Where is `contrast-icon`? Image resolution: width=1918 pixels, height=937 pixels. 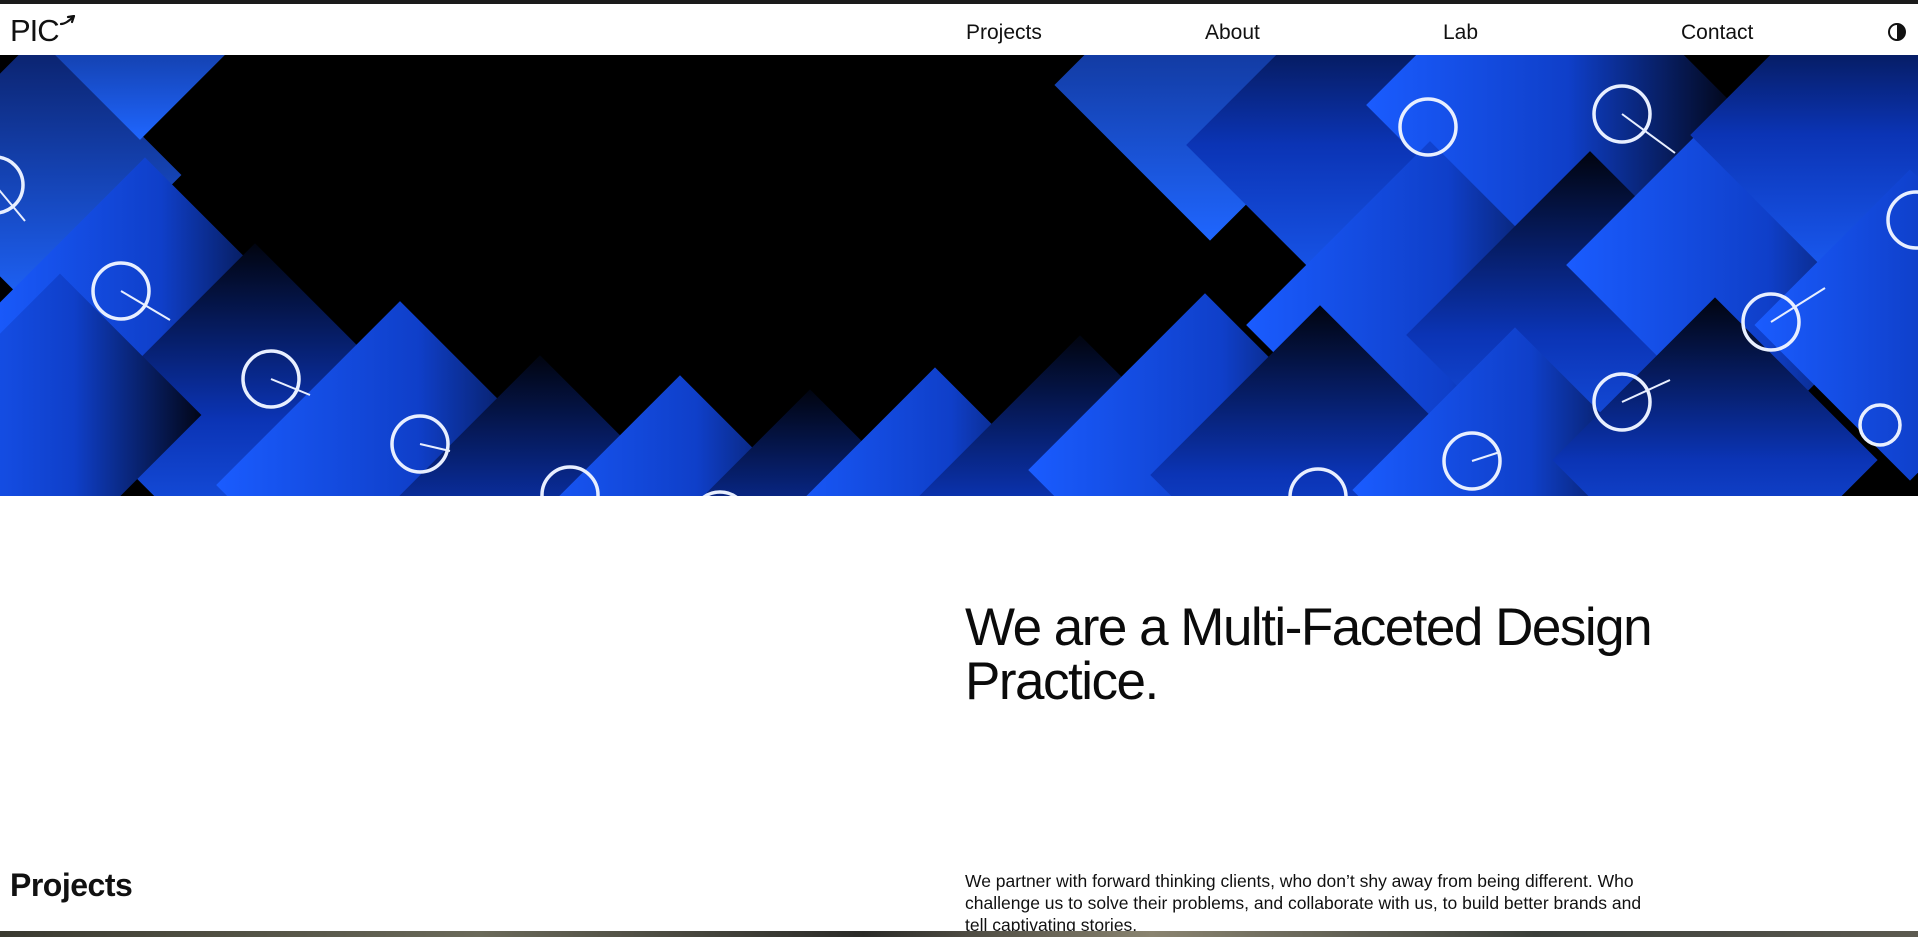 contrast-icon is located at coordinates (1897, 32).